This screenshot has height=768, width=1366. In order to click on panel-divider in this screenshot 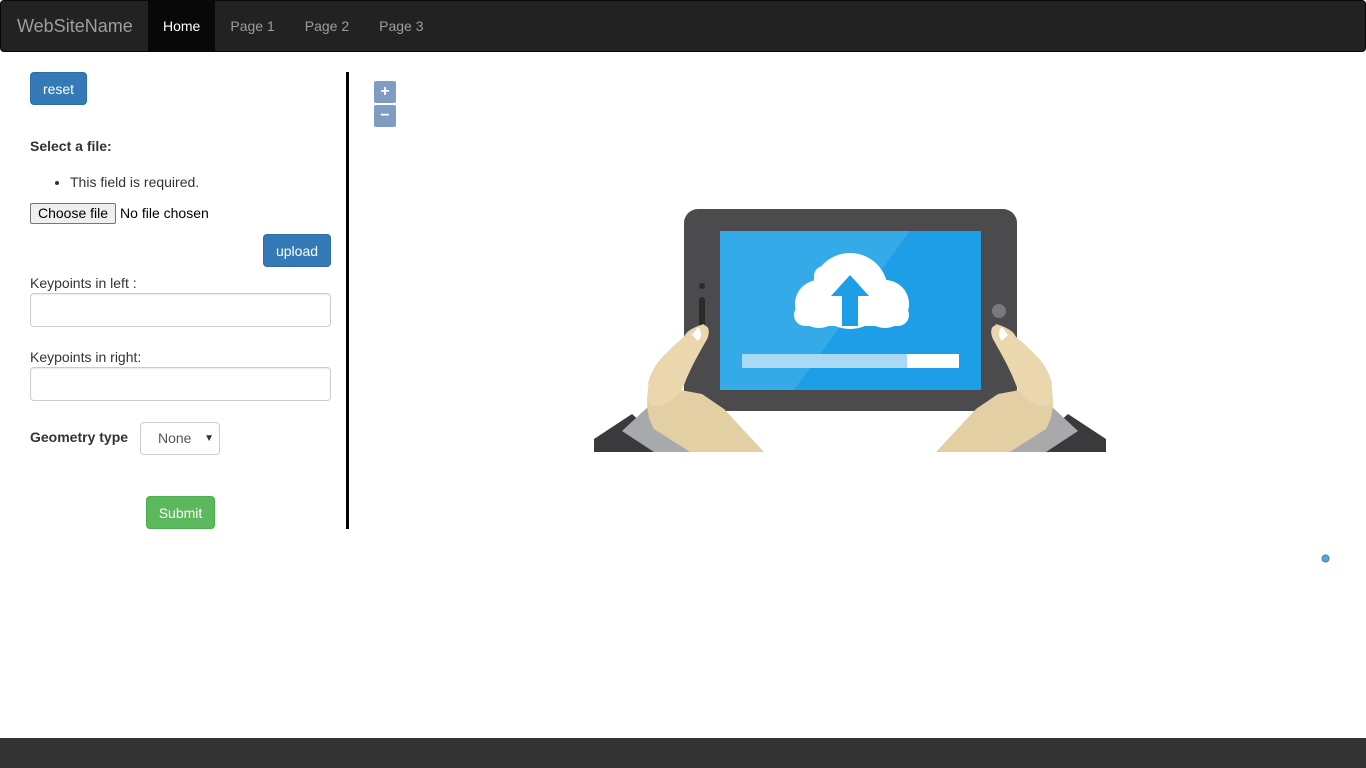, I will do `click(347, 300)`.